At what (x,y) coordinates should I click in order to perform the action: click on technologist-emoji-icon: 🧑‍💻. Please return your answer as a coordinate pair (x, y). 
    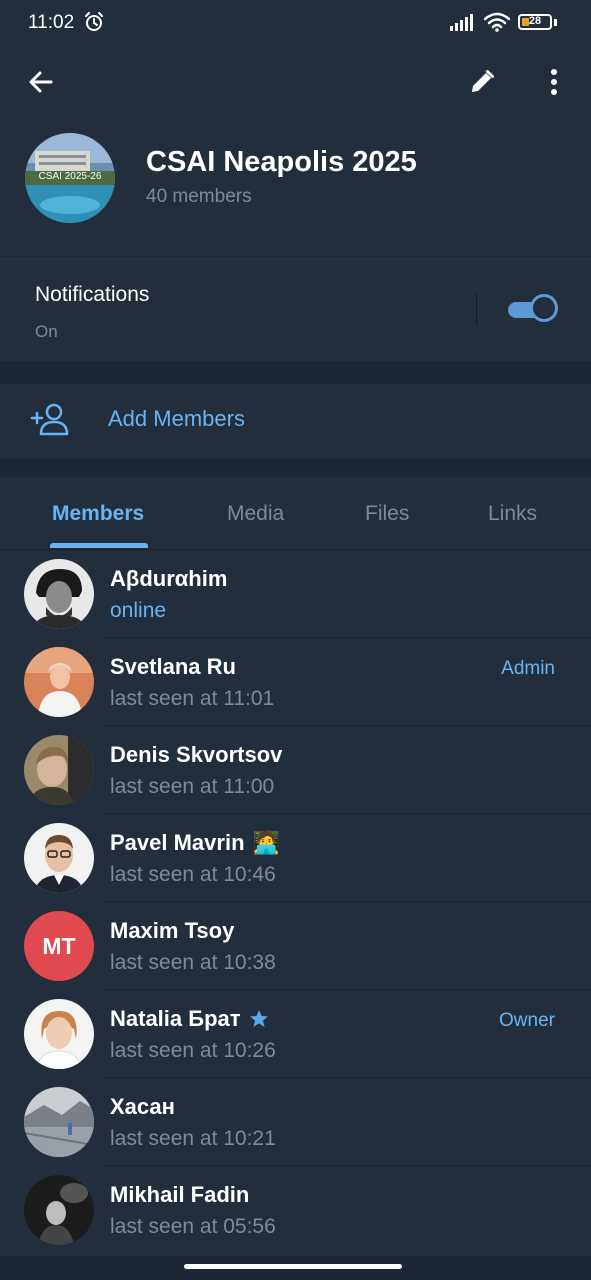
    Looking at the image, I should click on (266, 842).